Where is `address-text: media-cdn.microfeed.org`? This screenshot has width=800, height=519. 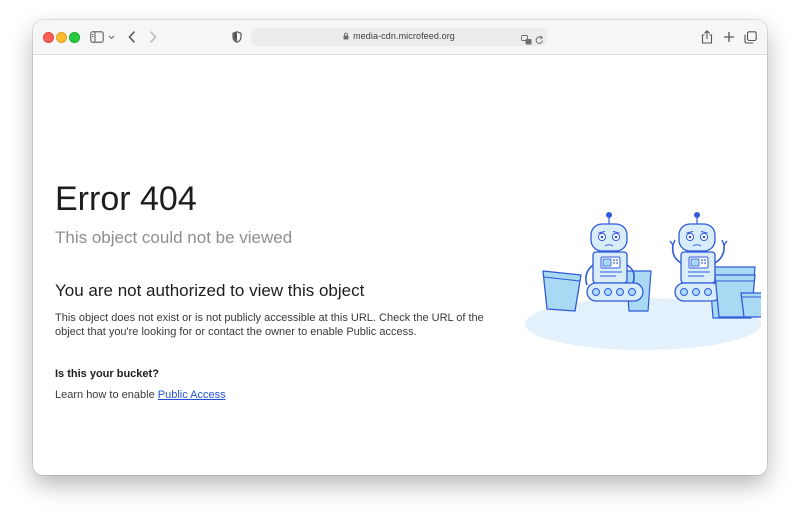 address-text: media-cdn.microfeed.org is located at coordinates (399, 36).